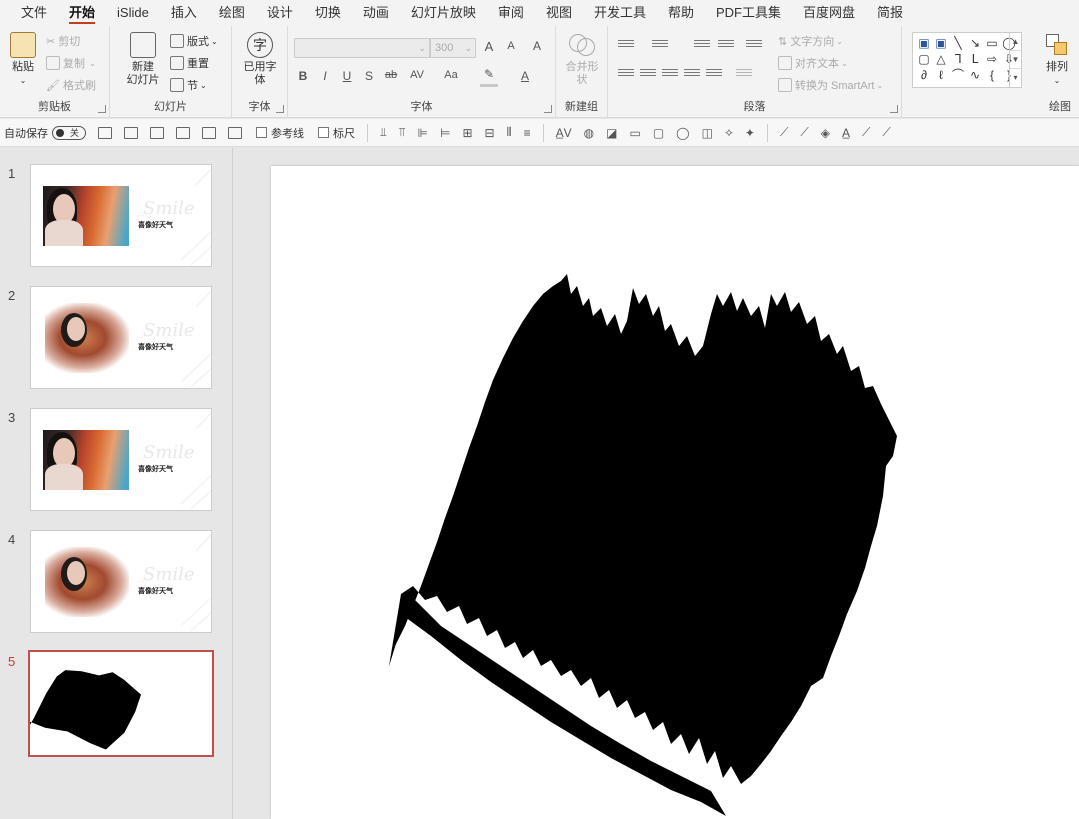 This screenshot has width=1079, height=819. What do you see at coordinates (648, 75) in the screenshot?
I see `align-center-icon` at bounding box center [648, 75].